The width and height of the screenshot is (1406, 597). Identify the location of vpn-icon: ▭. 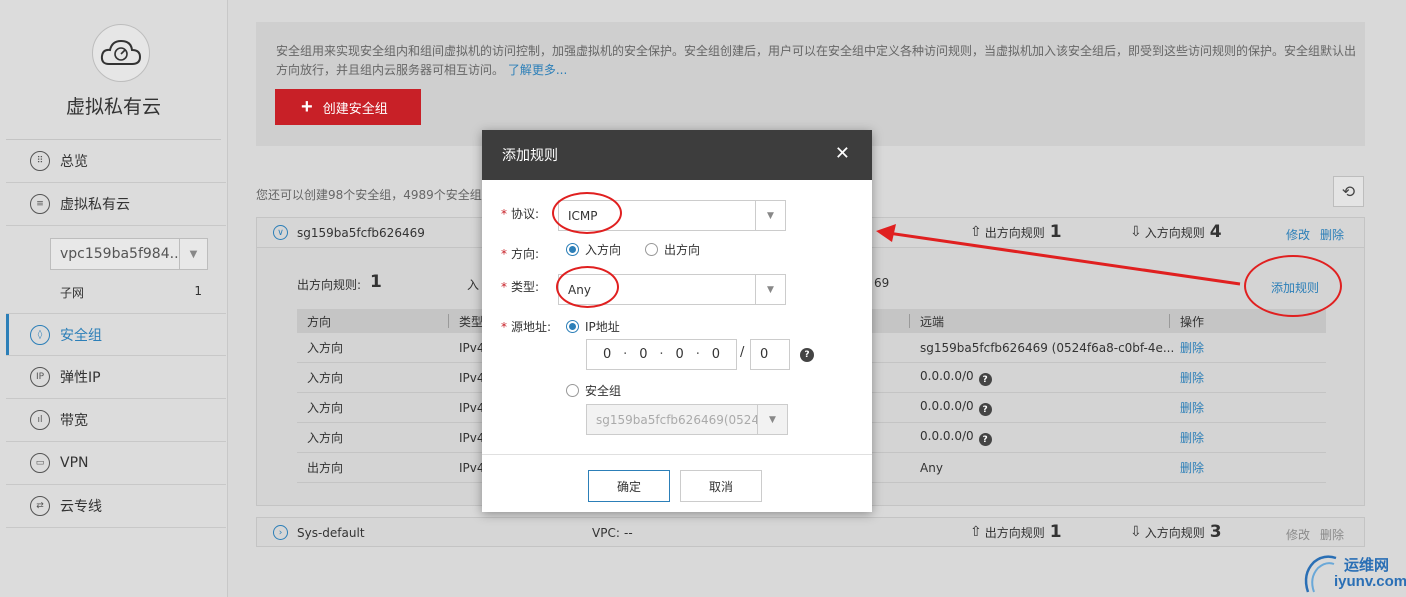
(40, 463).